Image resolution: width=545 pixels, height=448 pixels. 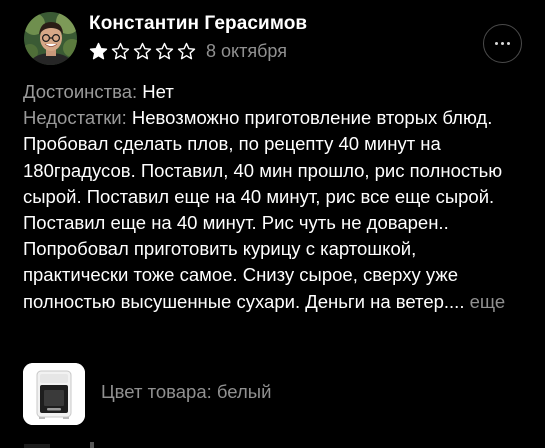 I want to click on next-item-peek, so click(x=59, y=445).